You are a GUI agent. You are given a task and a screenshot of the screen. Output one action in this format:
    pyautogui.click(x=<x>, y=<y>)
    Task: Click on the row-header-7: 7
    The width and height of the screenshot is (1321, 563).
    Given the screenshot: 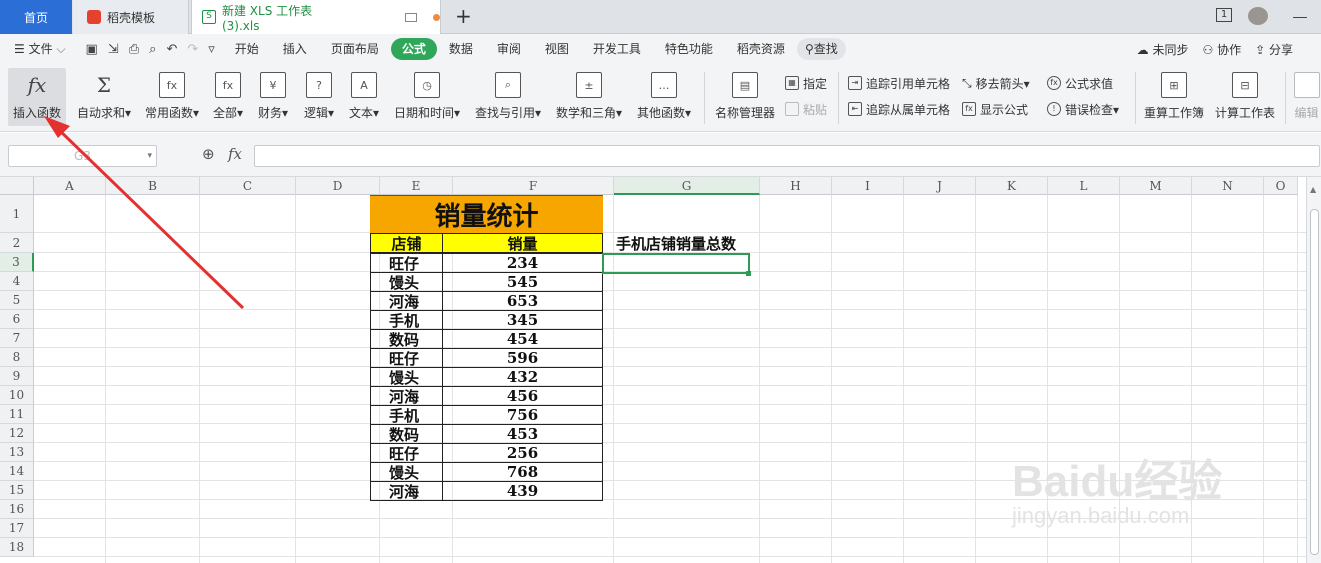 What is the action you would take?
    pyautogui.click(x=17, y=338)
    